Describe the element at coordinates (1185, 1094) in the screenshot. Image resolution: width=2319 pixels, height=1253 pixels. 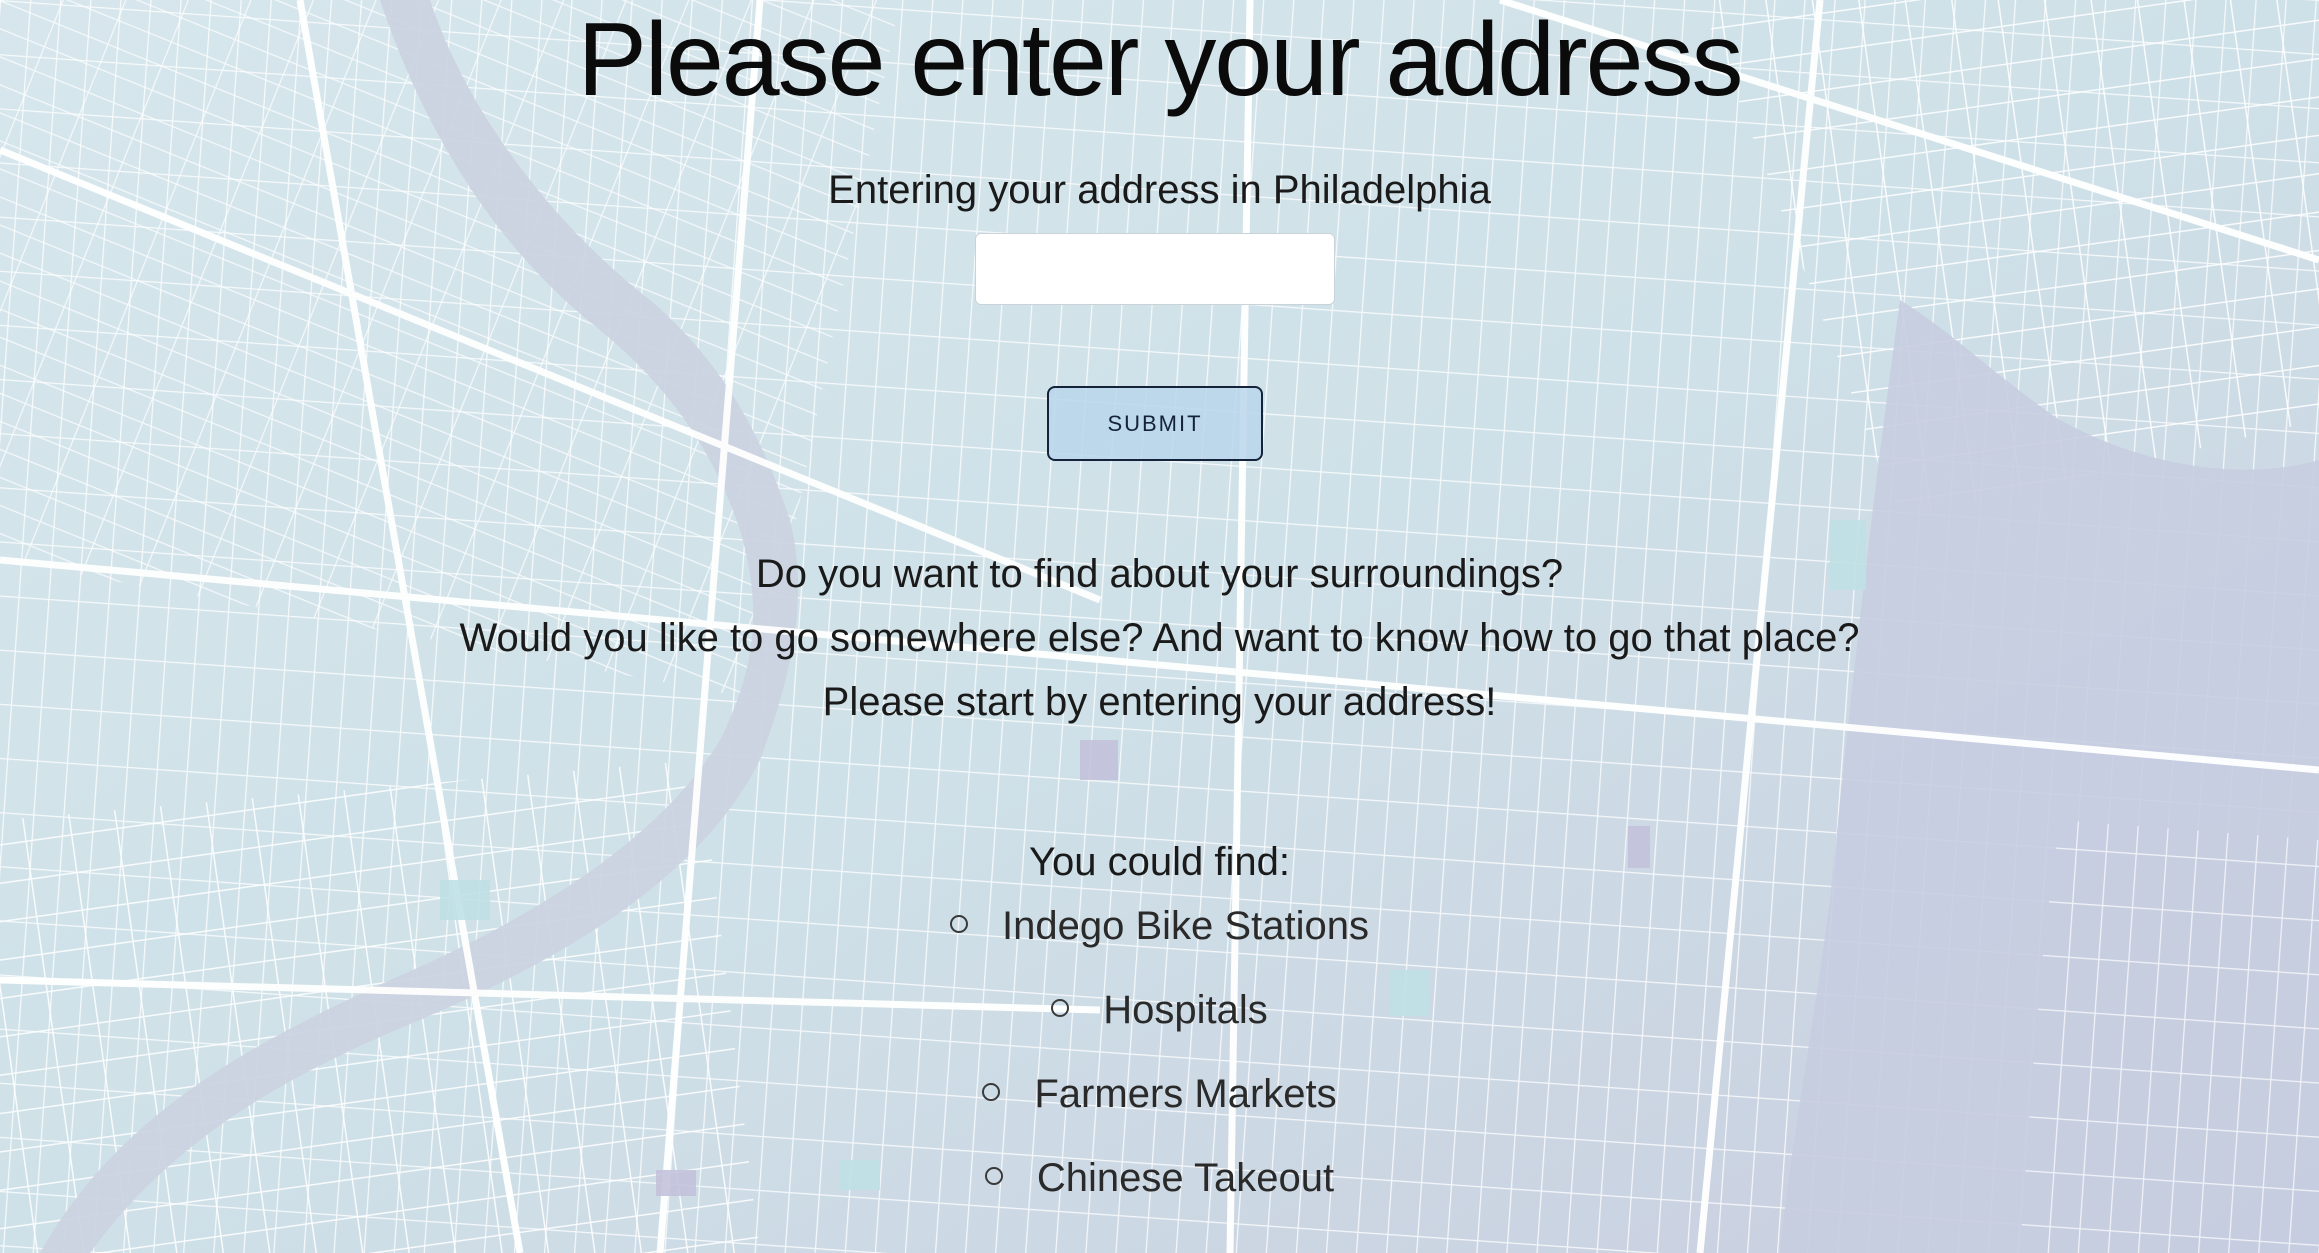
I see `list-item-label: Farmers Markets` at that location.